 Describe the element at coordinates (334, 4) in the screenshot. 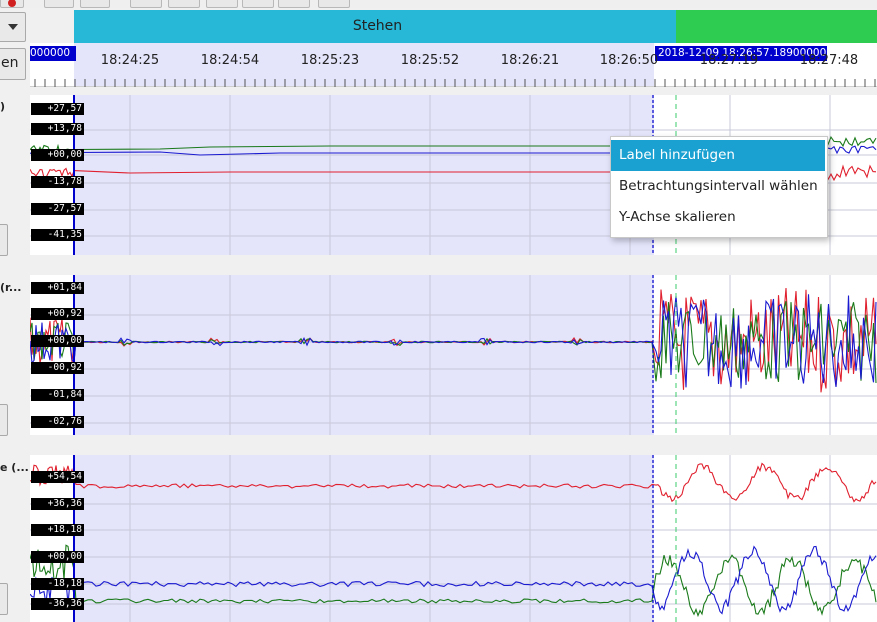

I see `copy-button` at that location.